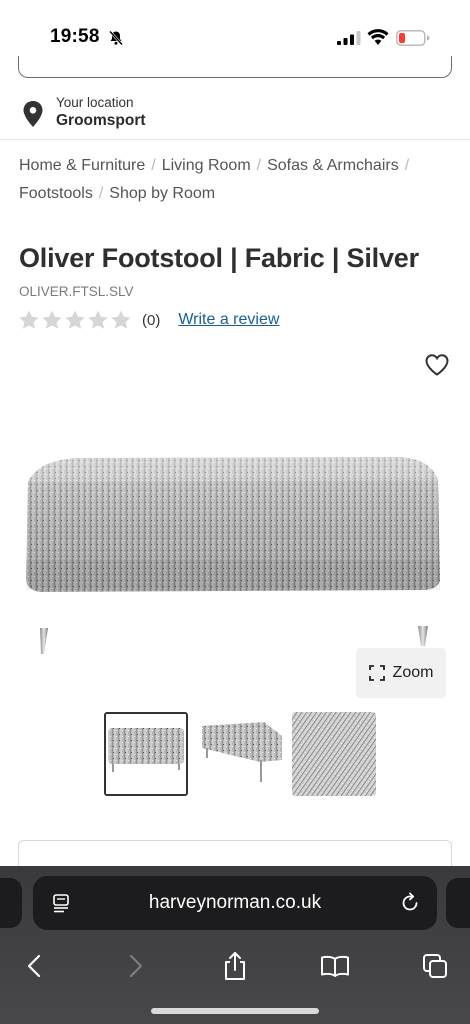 The height and width of the screenshot is (1024, 470). I want to click on share-icon, so click(235, 966).